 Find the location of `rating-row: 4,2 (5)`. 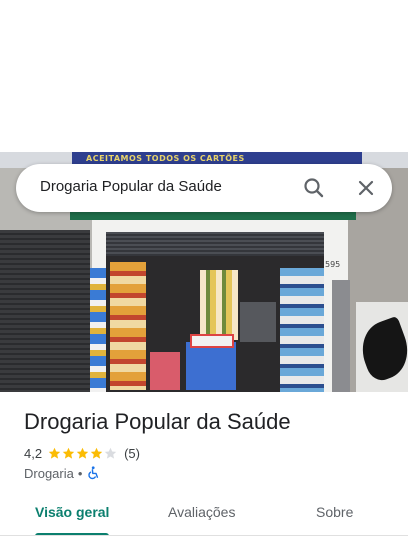

rating-row: 4,2 (5) is located at coordinates (82, 453).